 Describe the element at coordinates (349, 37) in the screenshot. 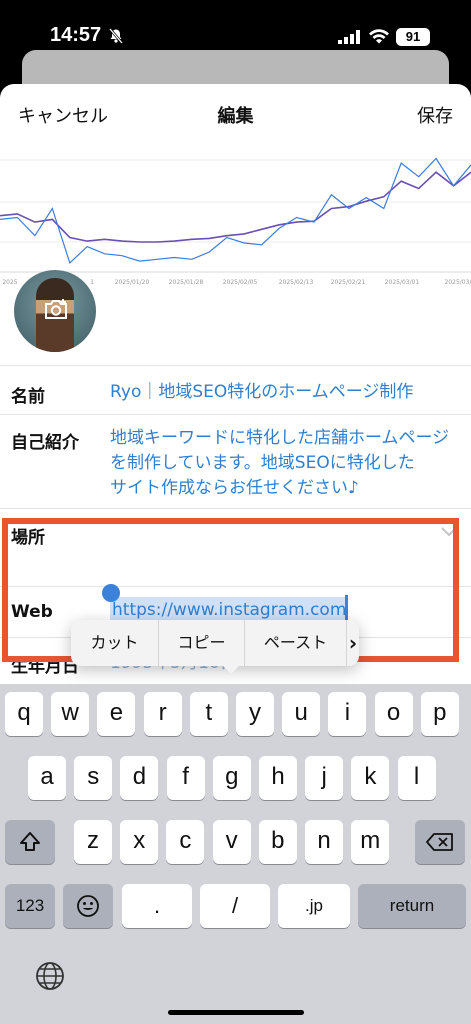

I see `signal-icon` at that location.